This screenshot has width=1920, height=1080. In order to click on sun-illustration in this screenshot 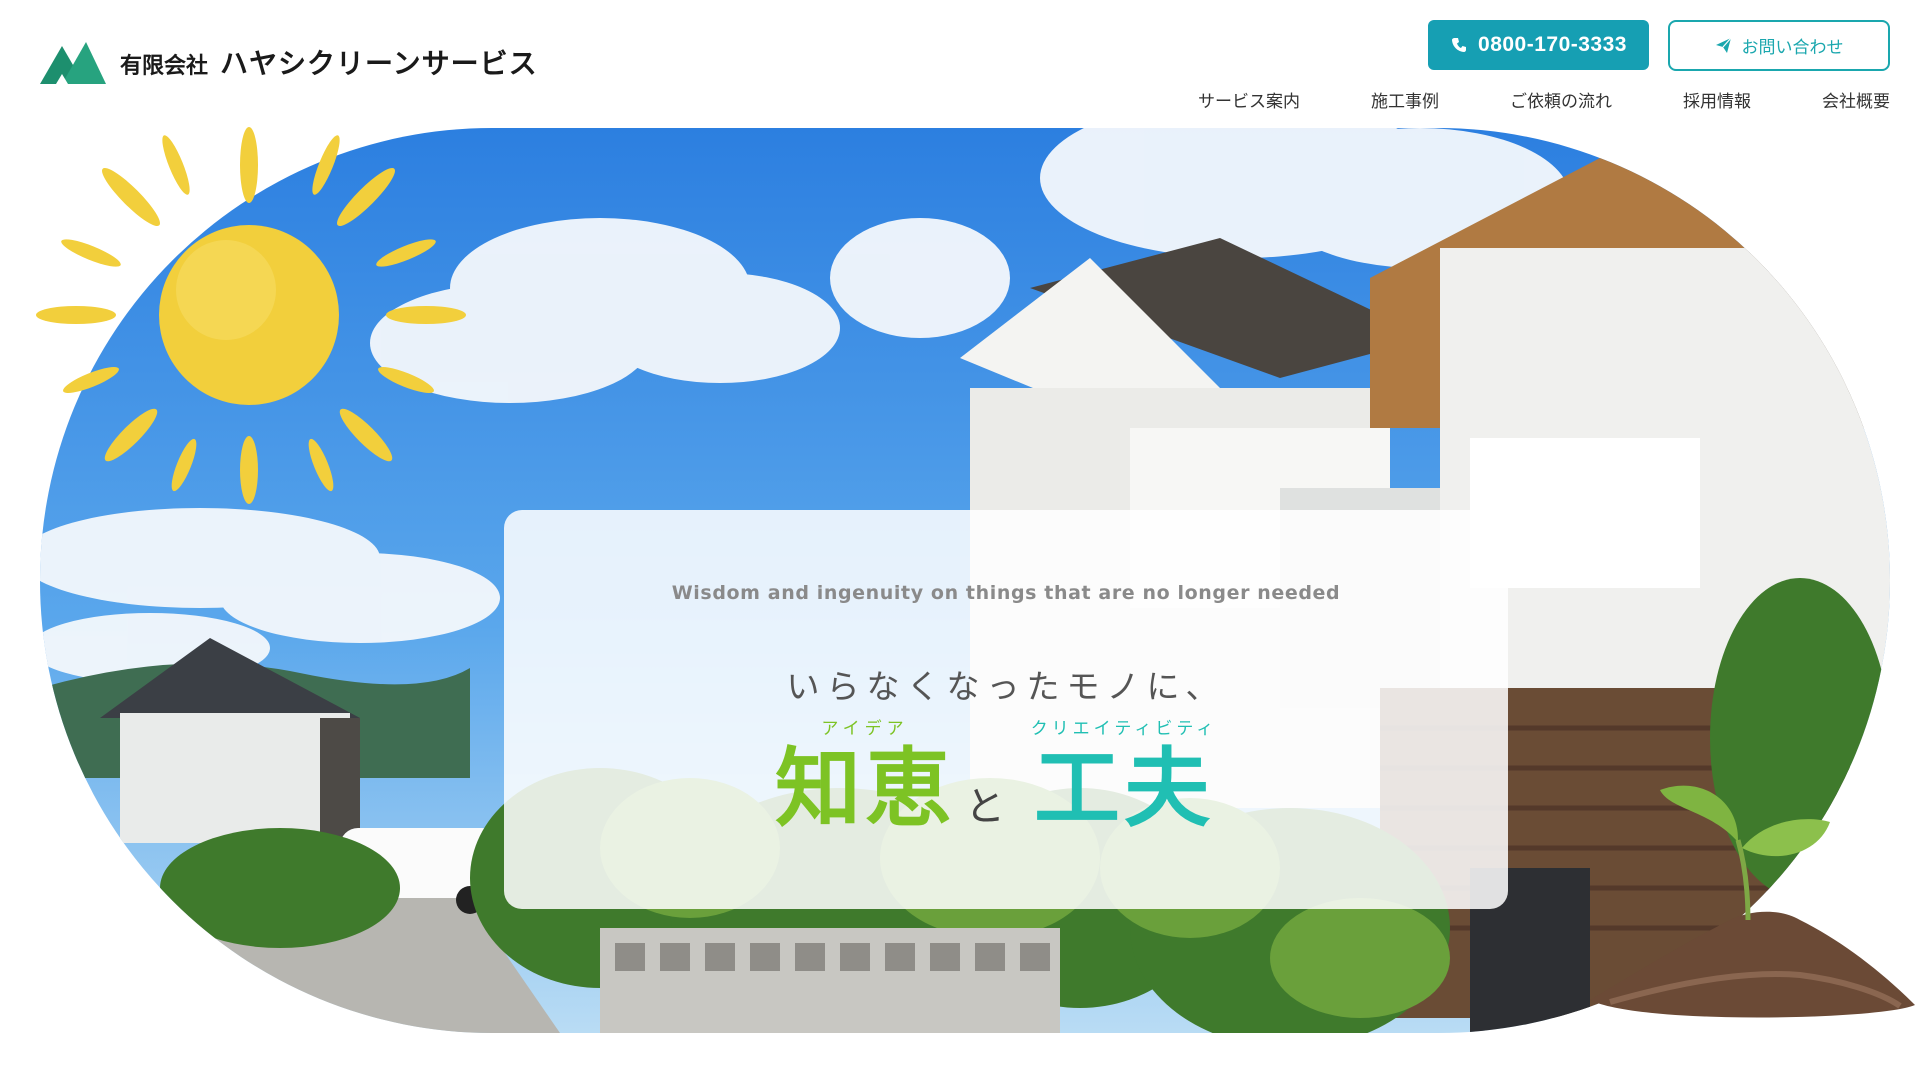, I will do `click(251, 315)`.